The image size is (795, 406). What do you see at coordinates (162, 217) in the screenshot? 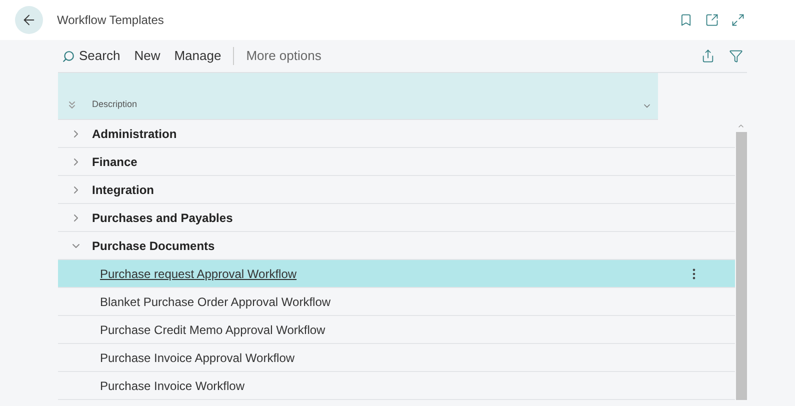
I see `group-label: Purchases and Payables` at bounding box center [162, 217].